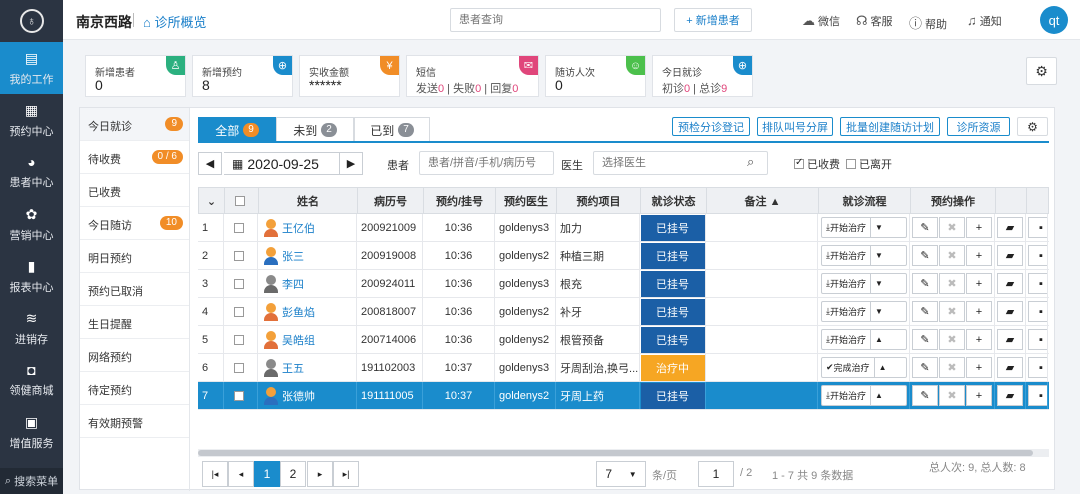 This screenshot has height=494, width=1080. Describe the element at coordinates (31, 120) in the screenshot. I see `nav-item-calendar: ▦ 预约中心` at that location.